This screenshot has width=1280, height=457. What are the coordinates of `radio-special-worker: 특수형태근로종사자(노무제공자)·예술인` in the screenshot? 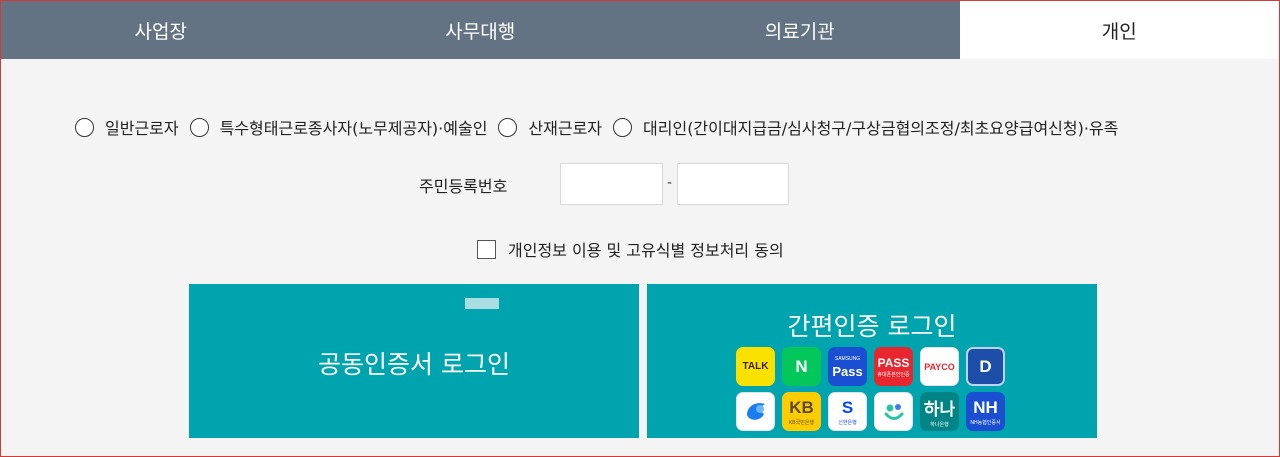 It's located at (338, 127).